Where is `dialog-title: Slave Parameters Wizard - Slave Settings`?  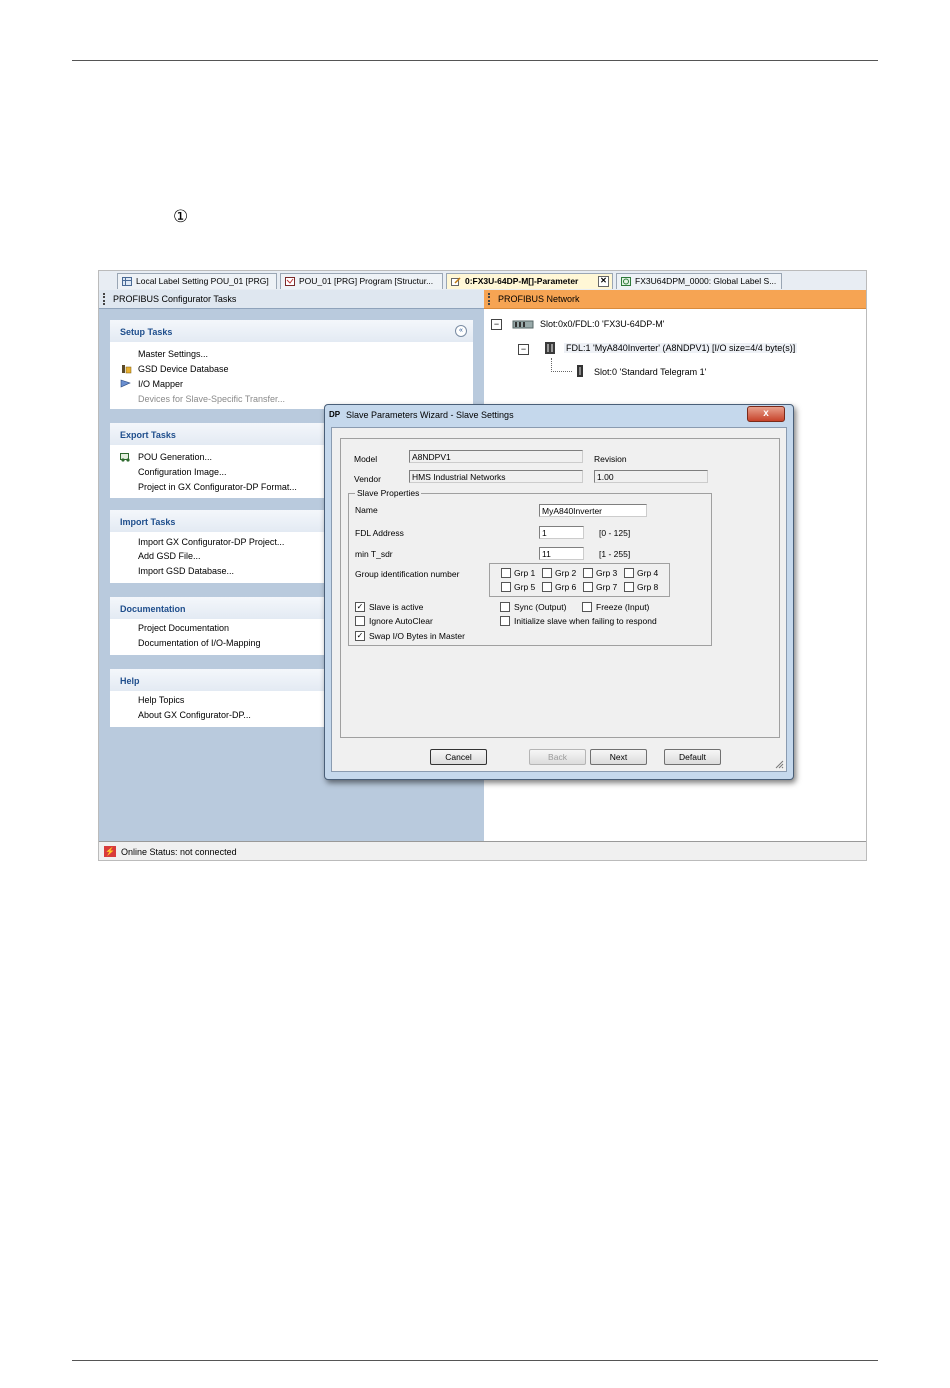
dialog-title: Slave Parameters Wizard - Slave Settings is located at coordinates (430, 415).